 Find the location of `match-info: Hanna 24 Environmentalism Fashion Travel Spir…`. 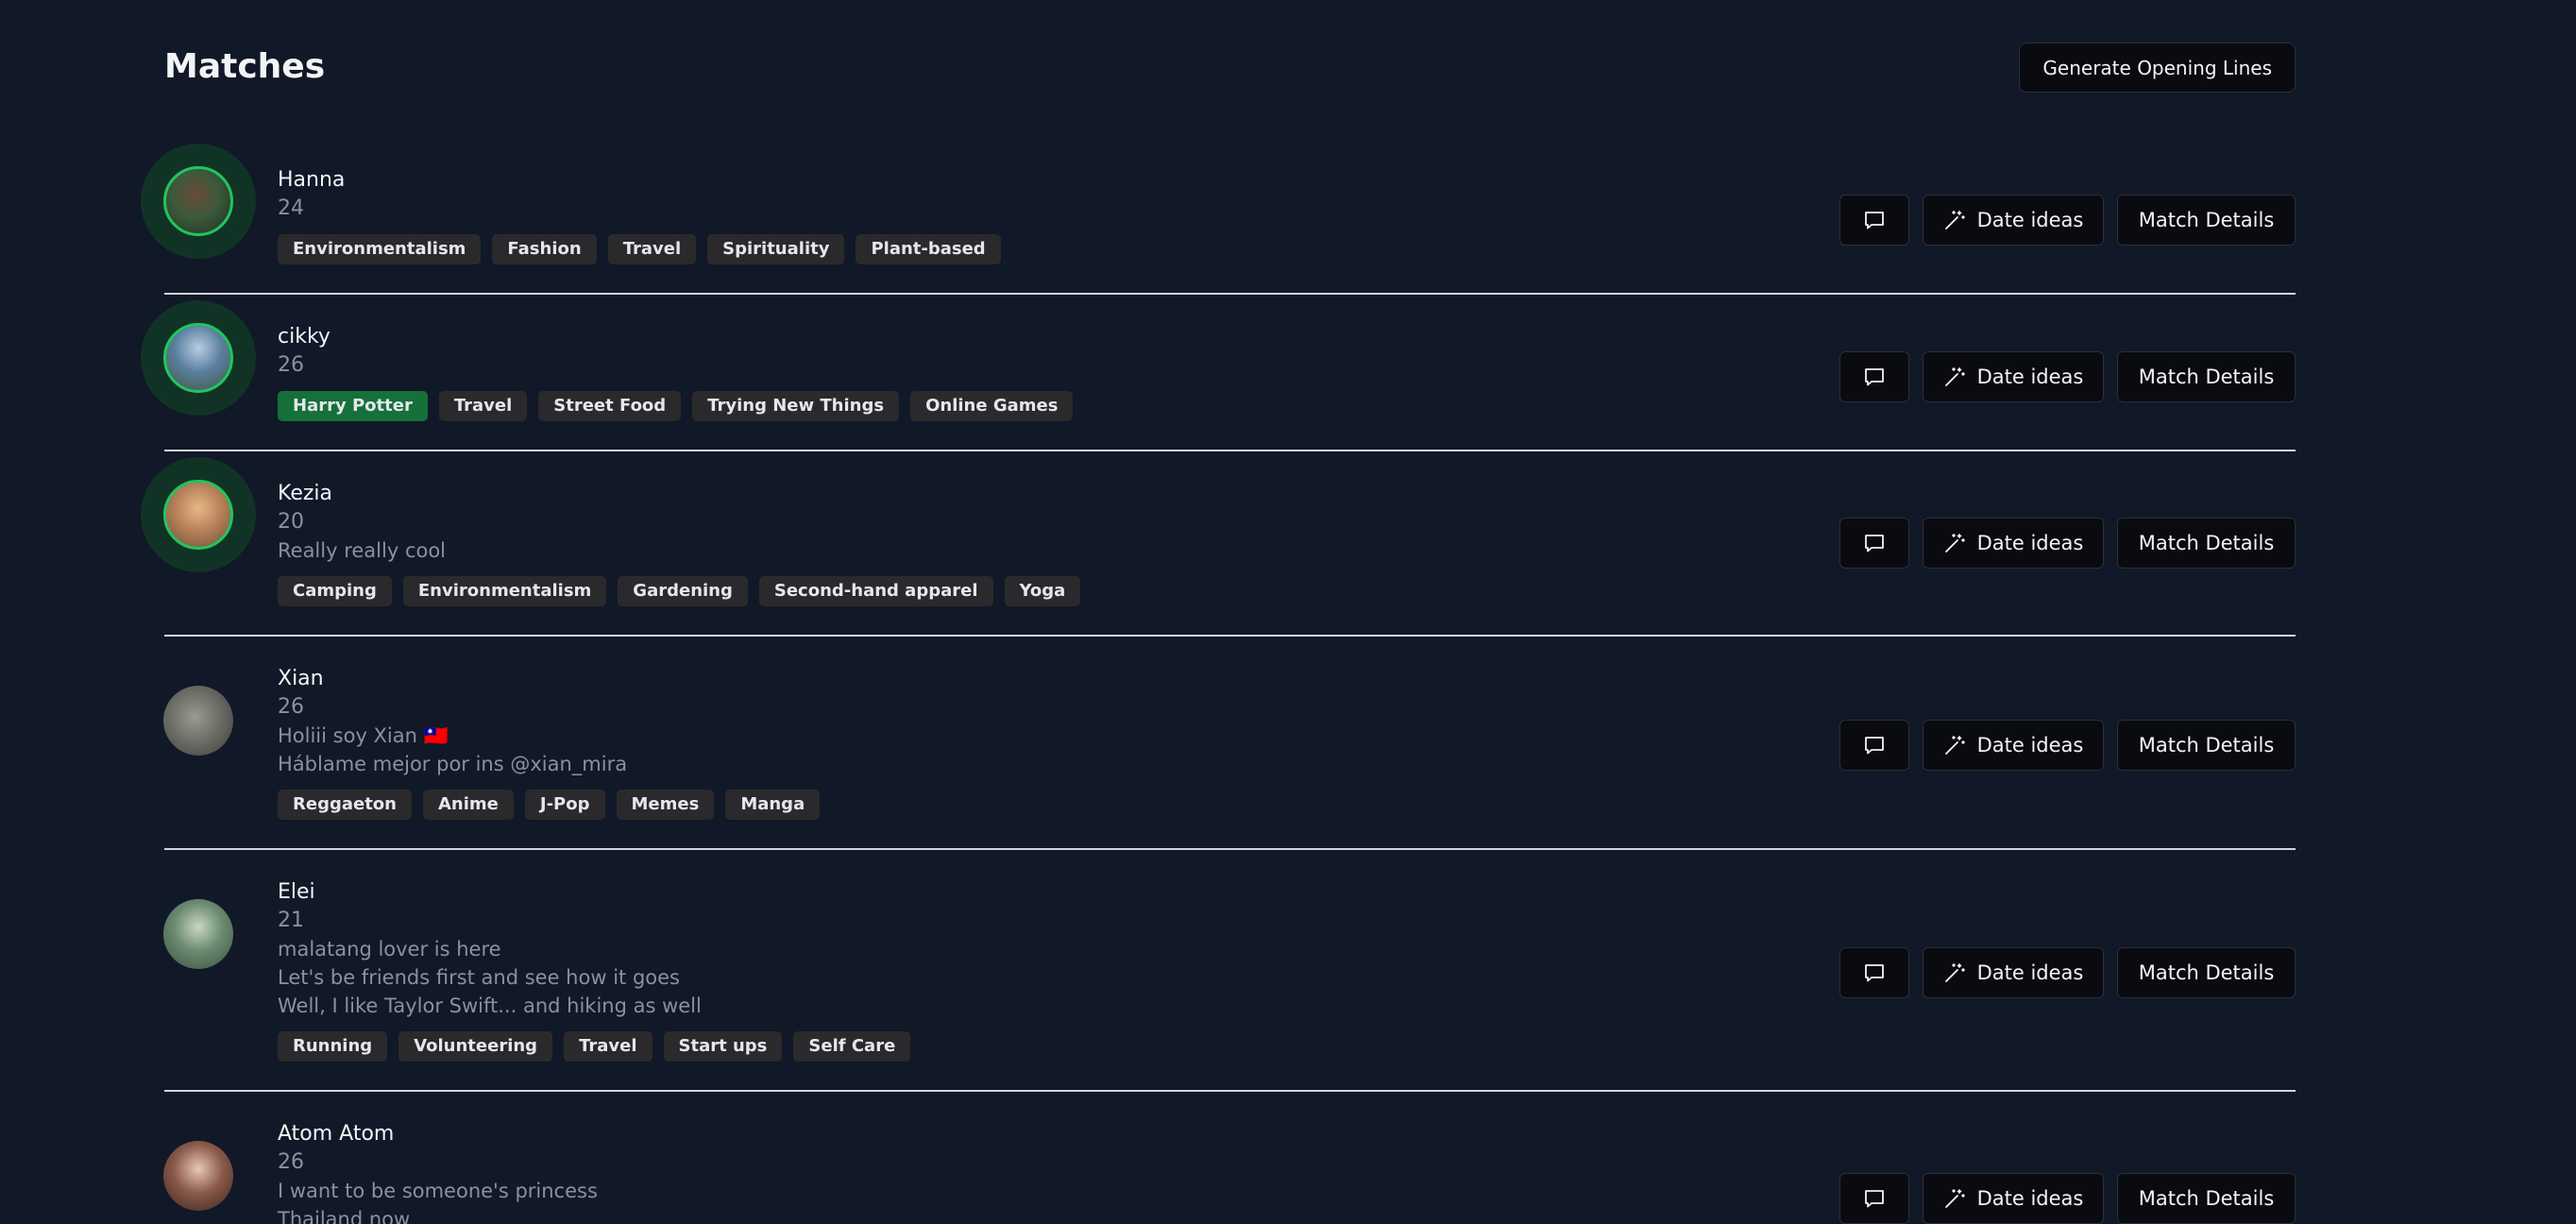

match-info: Hanna 24 Environmentalism Fashion Travel Spir… is located at coordinates (639, 215).